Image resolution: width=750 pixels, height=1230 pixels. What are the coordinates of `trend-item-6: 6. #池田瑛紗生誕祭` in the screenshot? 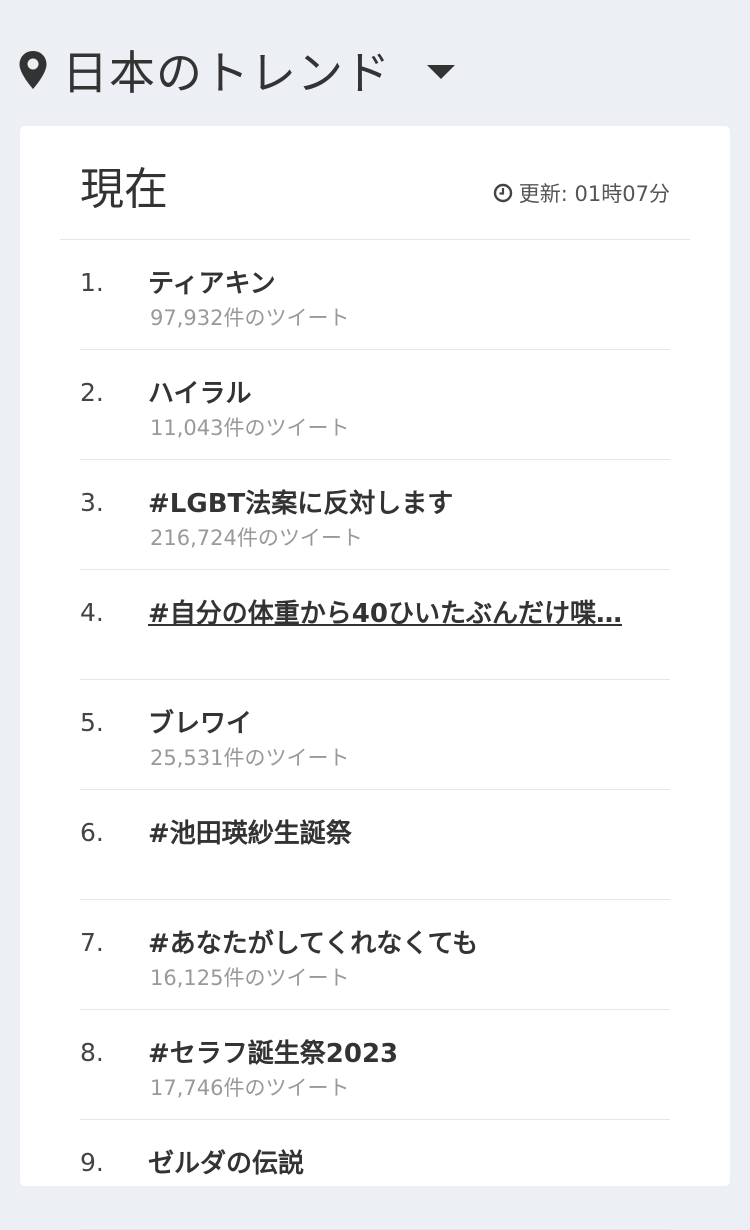 It's located at (375, 845).